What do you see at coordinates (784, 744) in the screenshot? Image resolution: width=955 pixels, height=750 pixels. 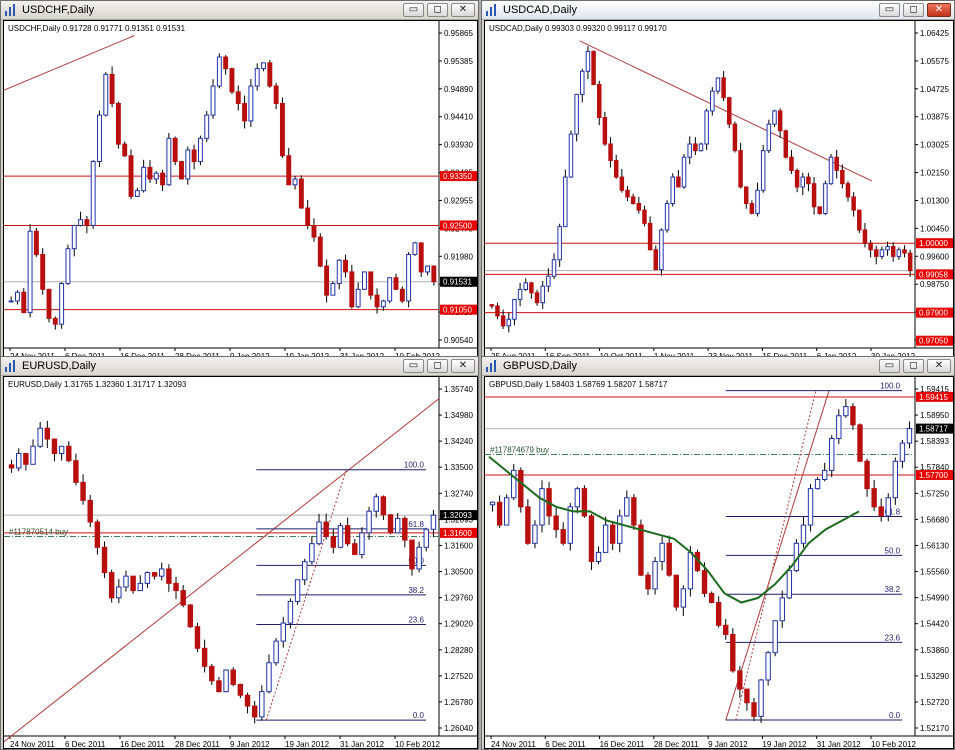 I see `time-label: 19 Jan 2012` at bounding box center [784, 744].